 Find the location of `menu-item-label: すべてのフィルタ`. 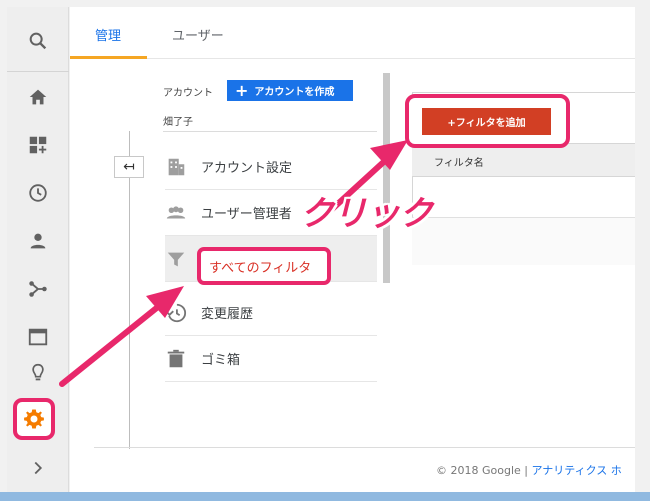

menu-item-label: すべてのフィルタ is located at coordinates (260, 268).